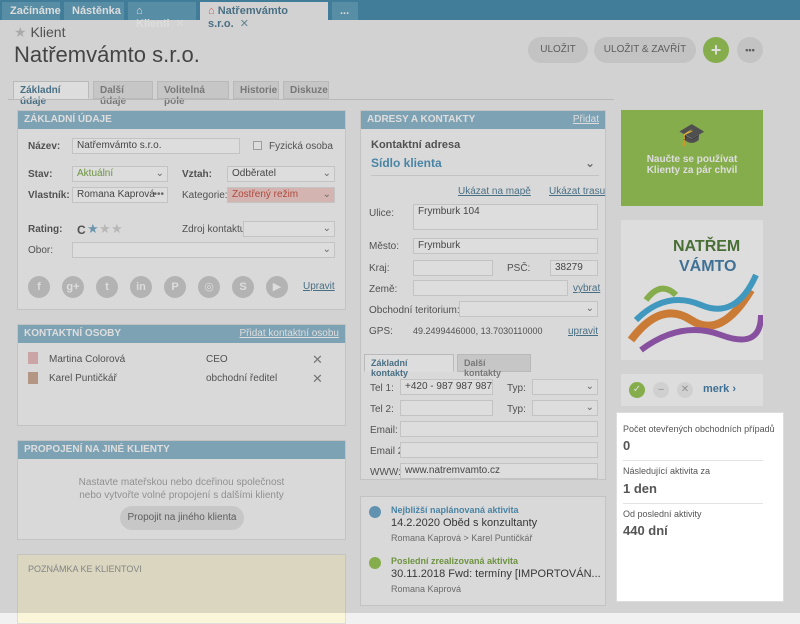  I want to click on subtab-volitelna: Volitelná pole, so click(193, 94).